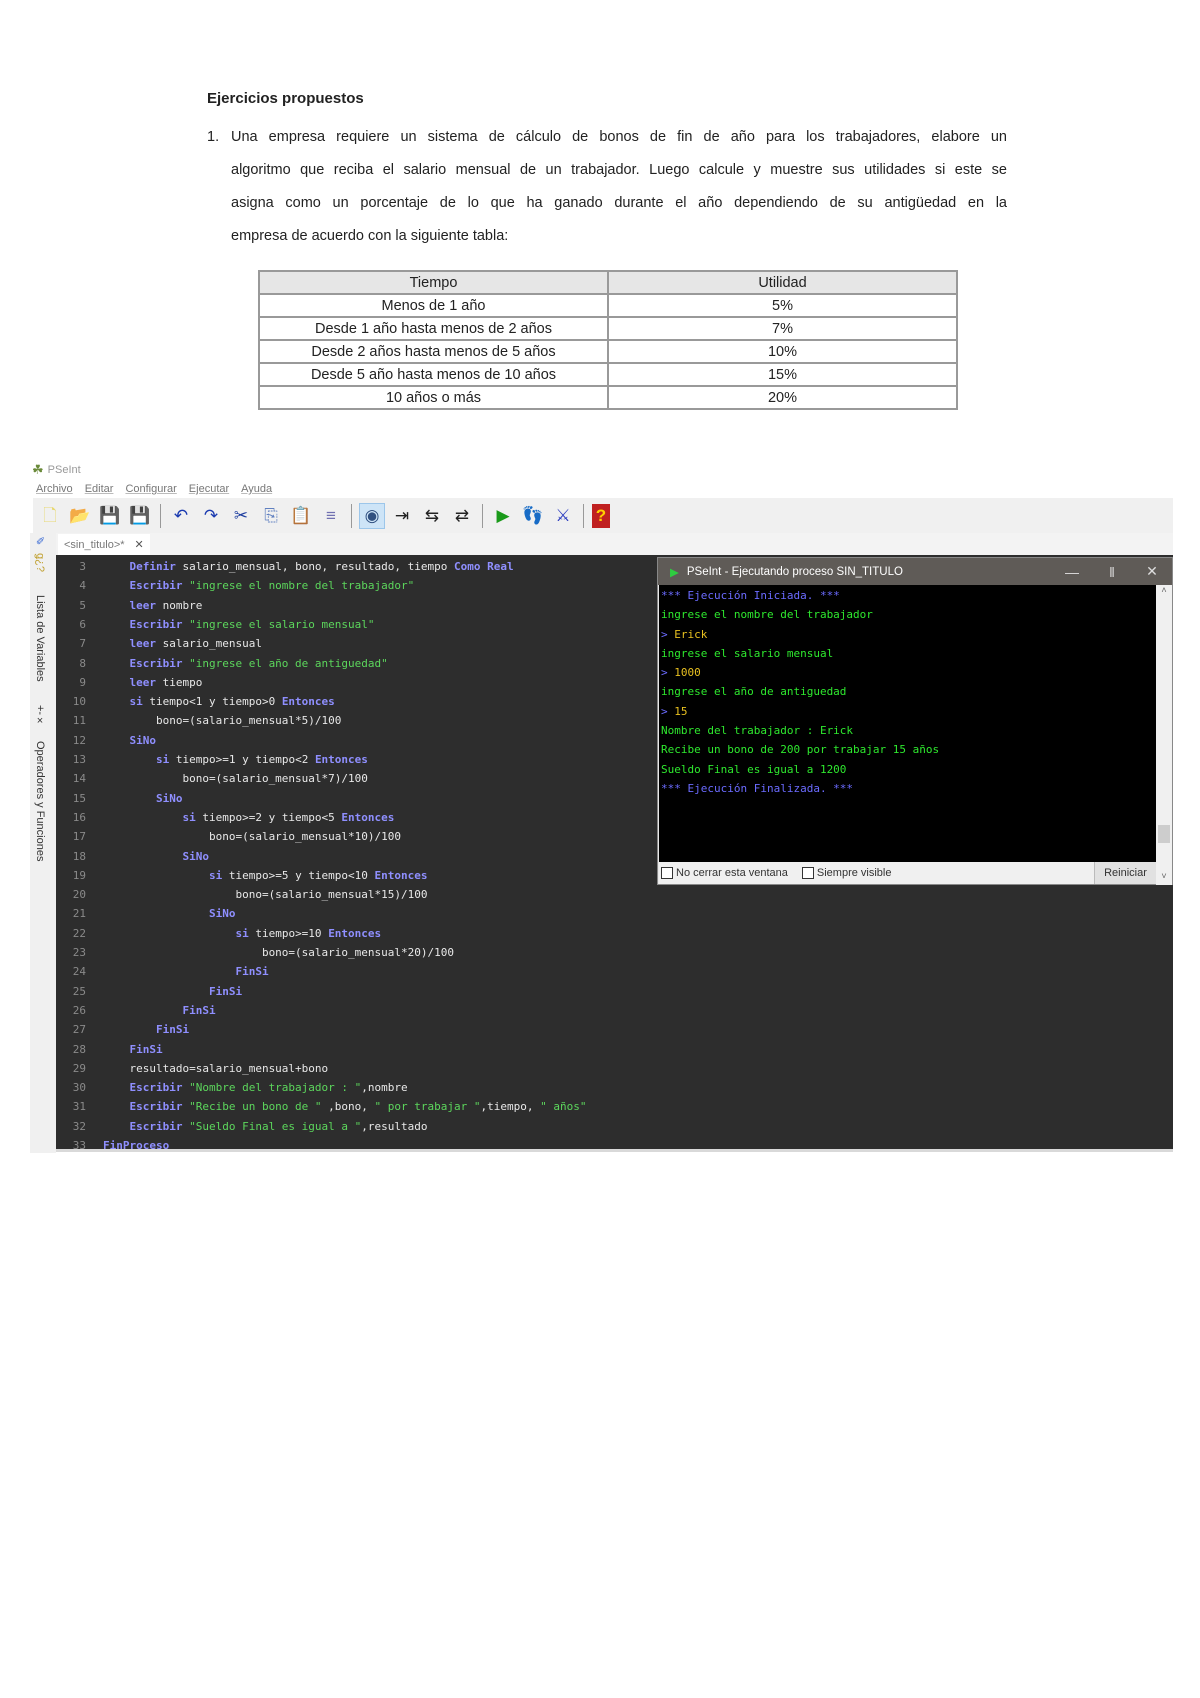  Describe the element at coordinates (732, 872) in the screenshot. I see `keep-open-label: No cerrar esta ventana` at that location.